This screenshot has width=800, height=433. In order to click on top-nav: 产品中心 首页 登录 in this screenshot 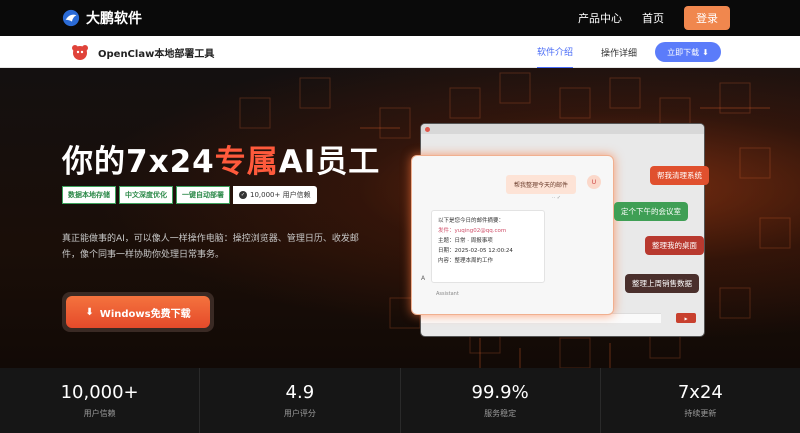, I will do `click(654, 18)`.